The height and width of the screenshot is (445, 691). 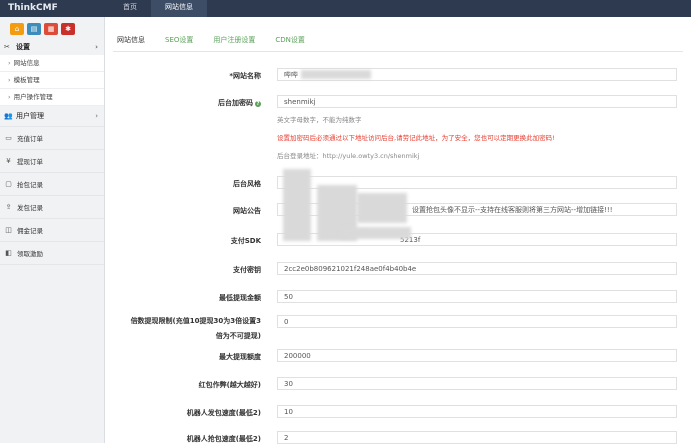 I want to click on sidebar-item-rewards: ◧ 领取激励, so click(x=52, y=253).